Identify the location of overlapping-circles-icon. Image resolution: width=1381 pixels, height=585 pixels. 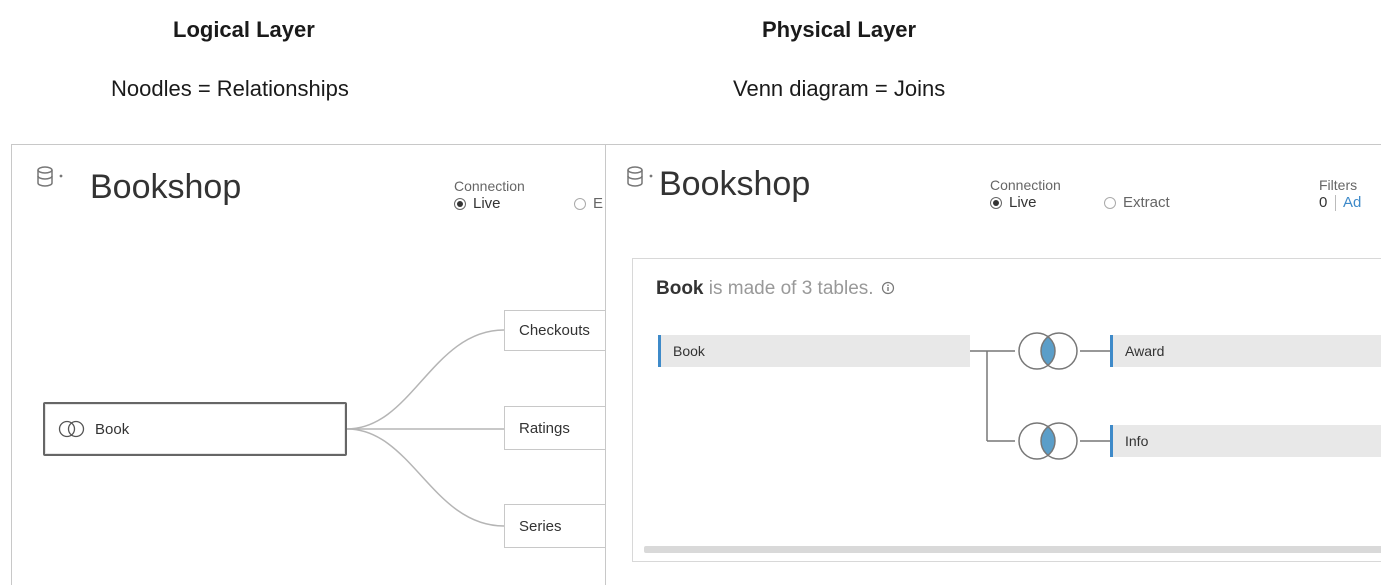
(71, 429).